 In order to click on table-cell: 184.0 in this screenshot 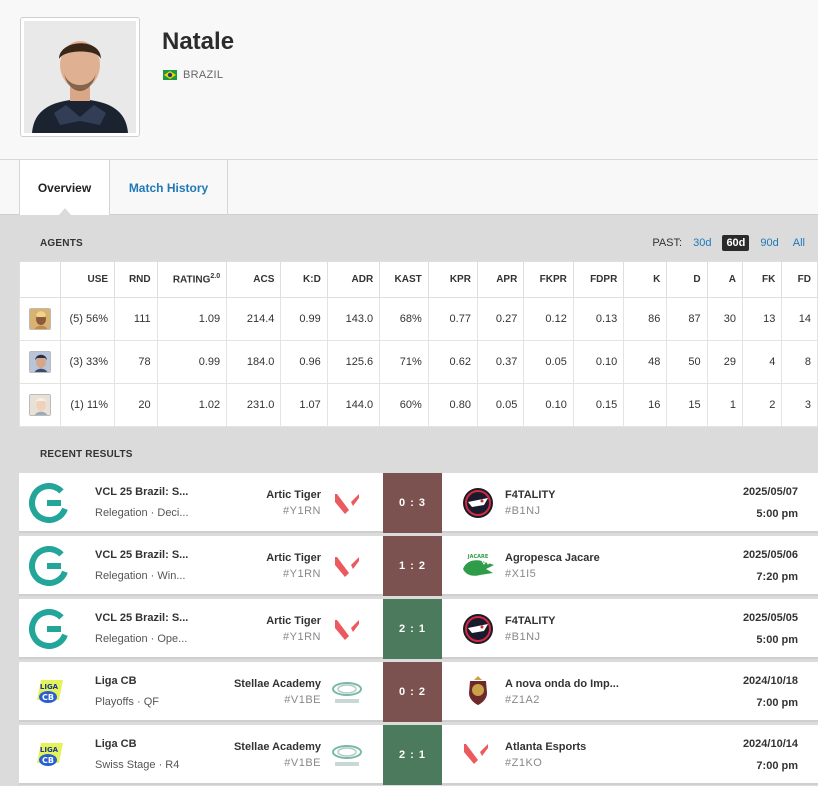, I will do `click(254, 362)`.